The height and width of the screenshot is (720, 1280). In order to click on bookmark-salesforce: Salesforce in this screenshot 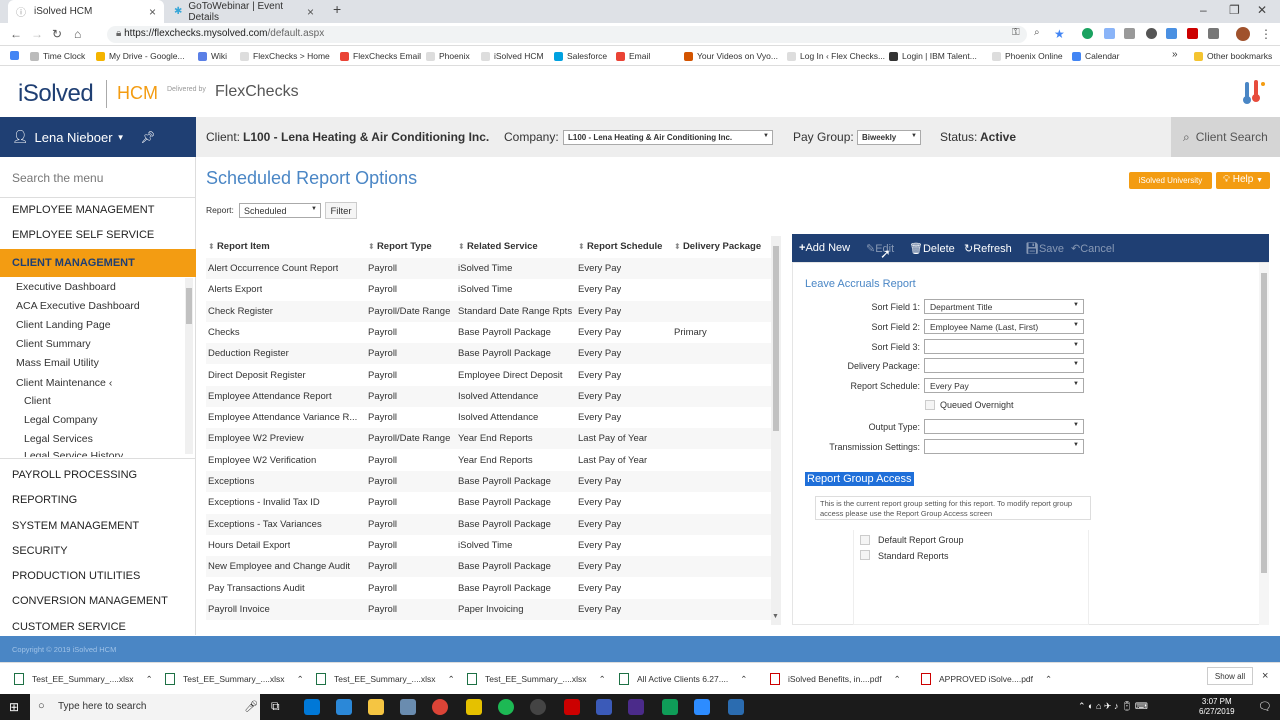, I will do `click(580, 56)`.